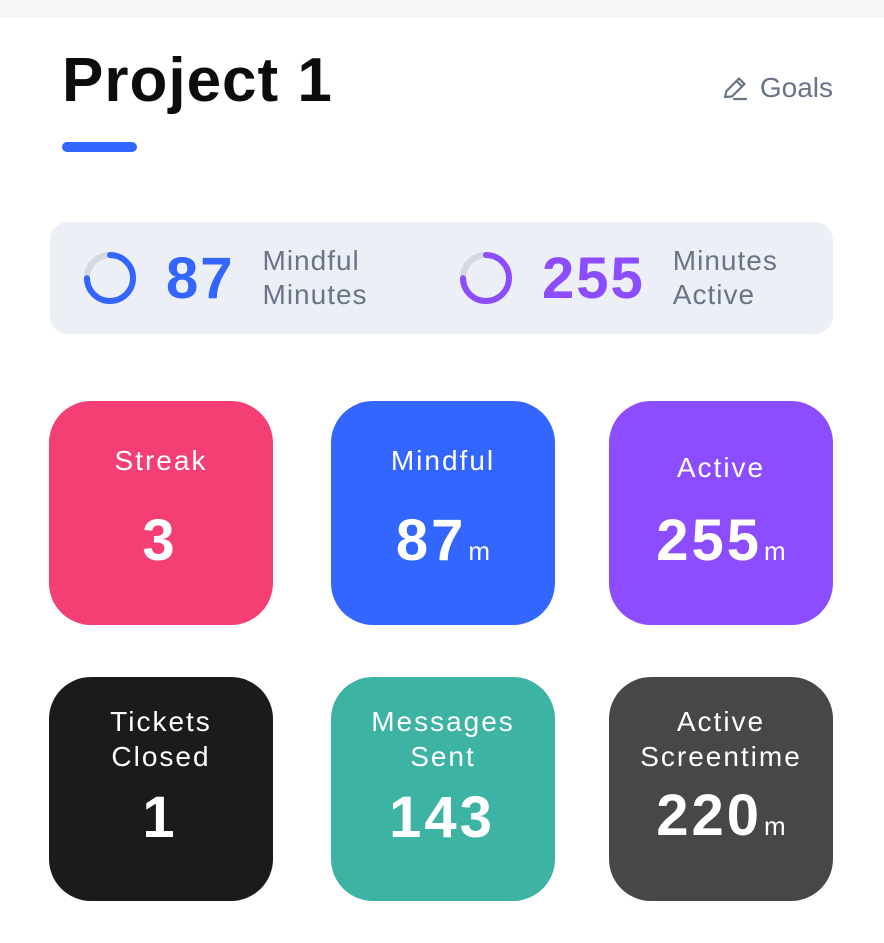 This screenshot has height=943, width=884. What do you see at coordinates (99, 147) in the screenshot?
I see `title-underline` at bounding box center [99, 147].